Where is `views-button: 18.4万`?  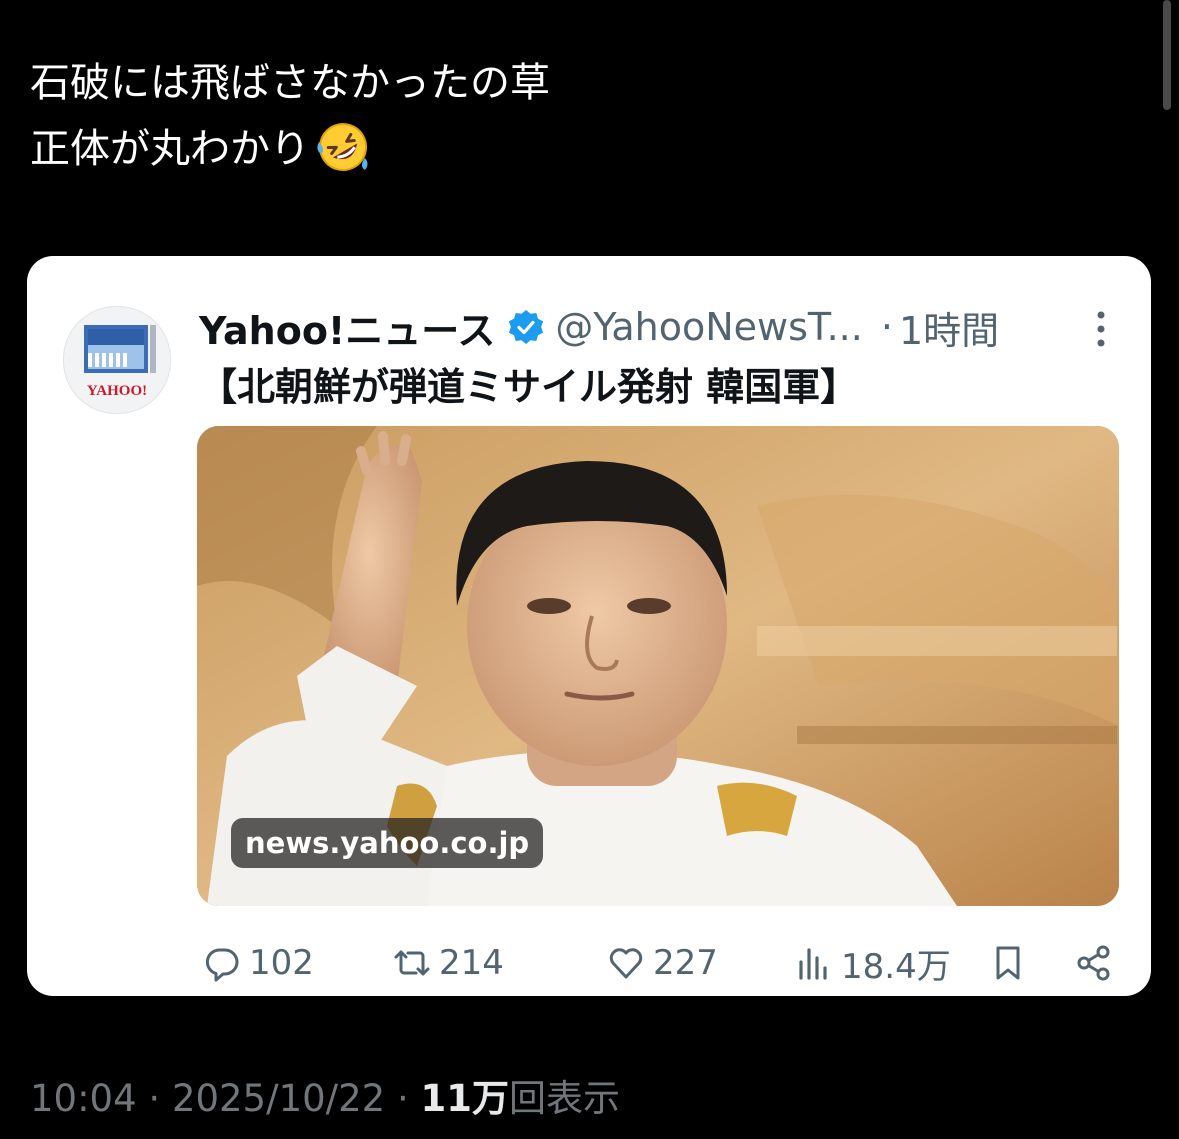
views-button: 18.4万 is located at coordinates (873, 963).